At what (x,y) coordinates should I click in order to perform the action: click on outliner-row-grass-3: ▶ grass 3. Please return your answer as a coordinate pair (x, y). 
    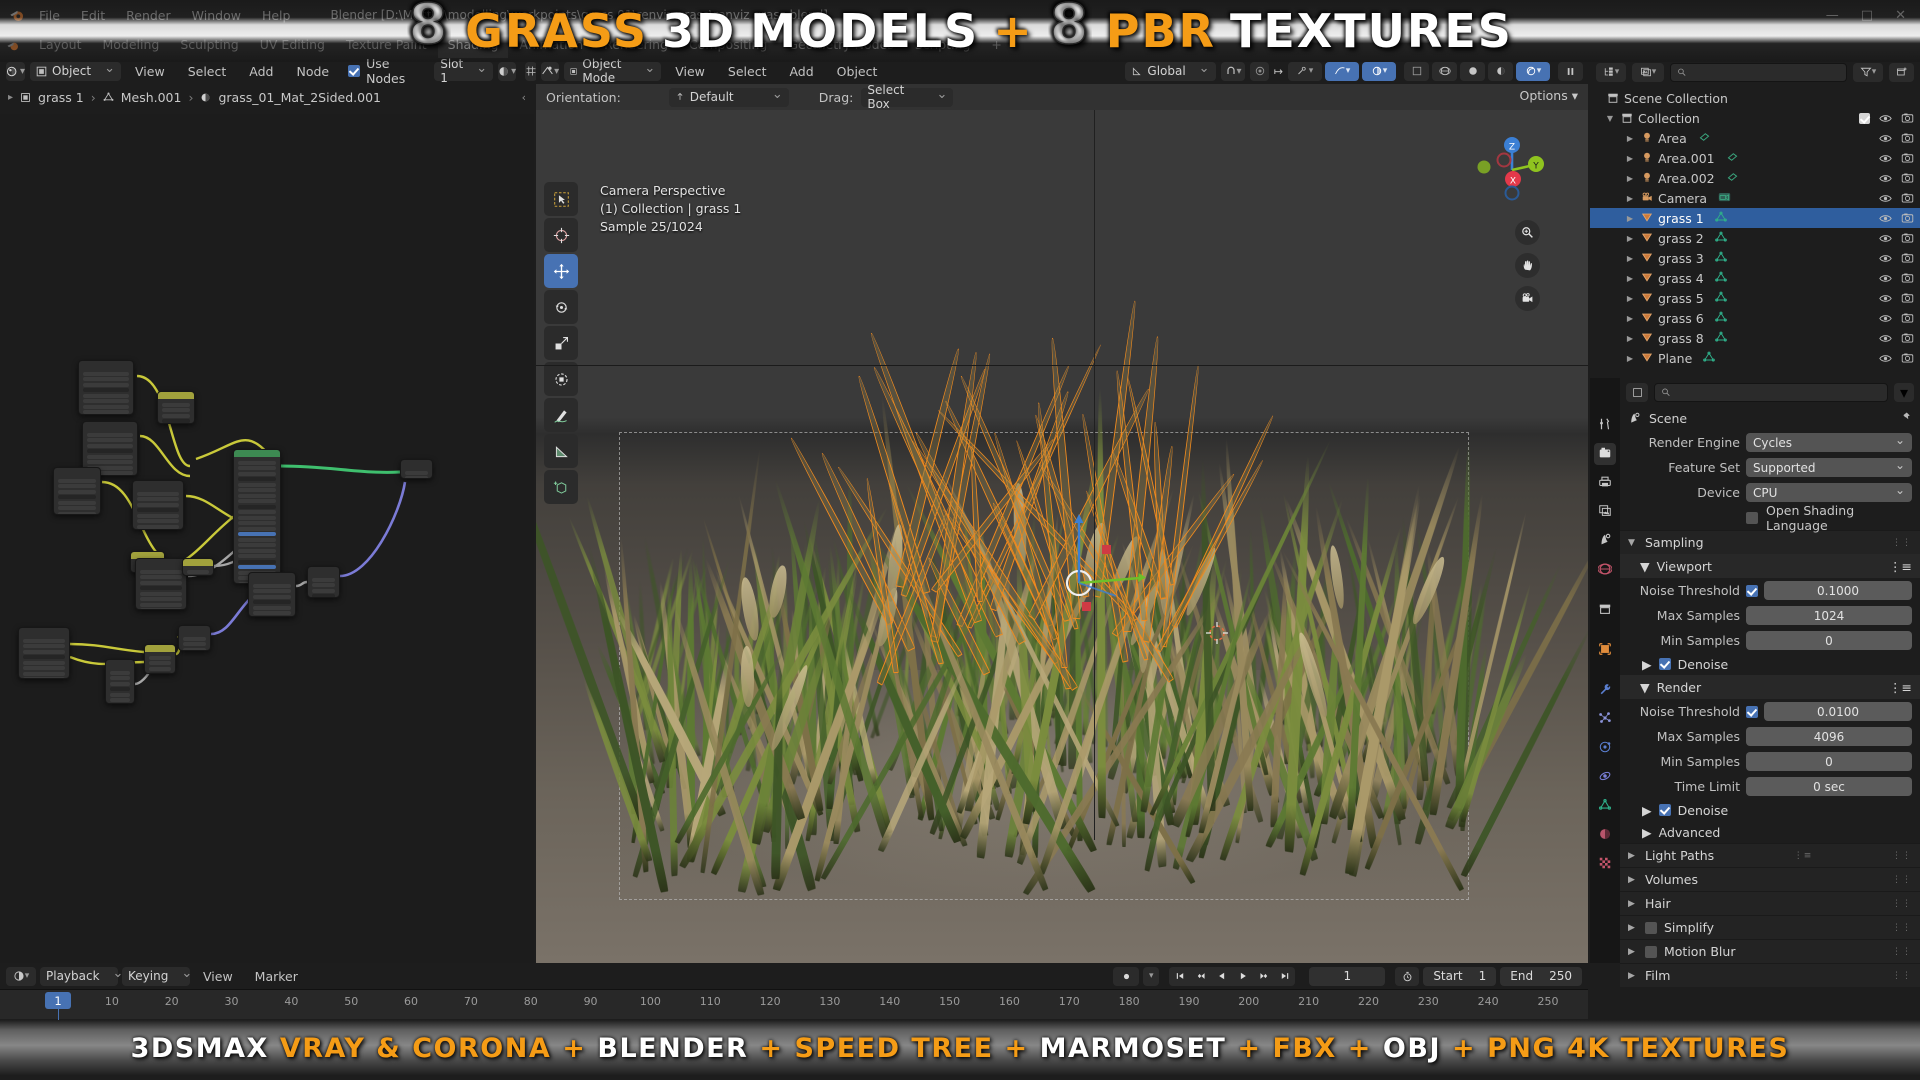
    Looking at the image, I should click on (1755, 258).